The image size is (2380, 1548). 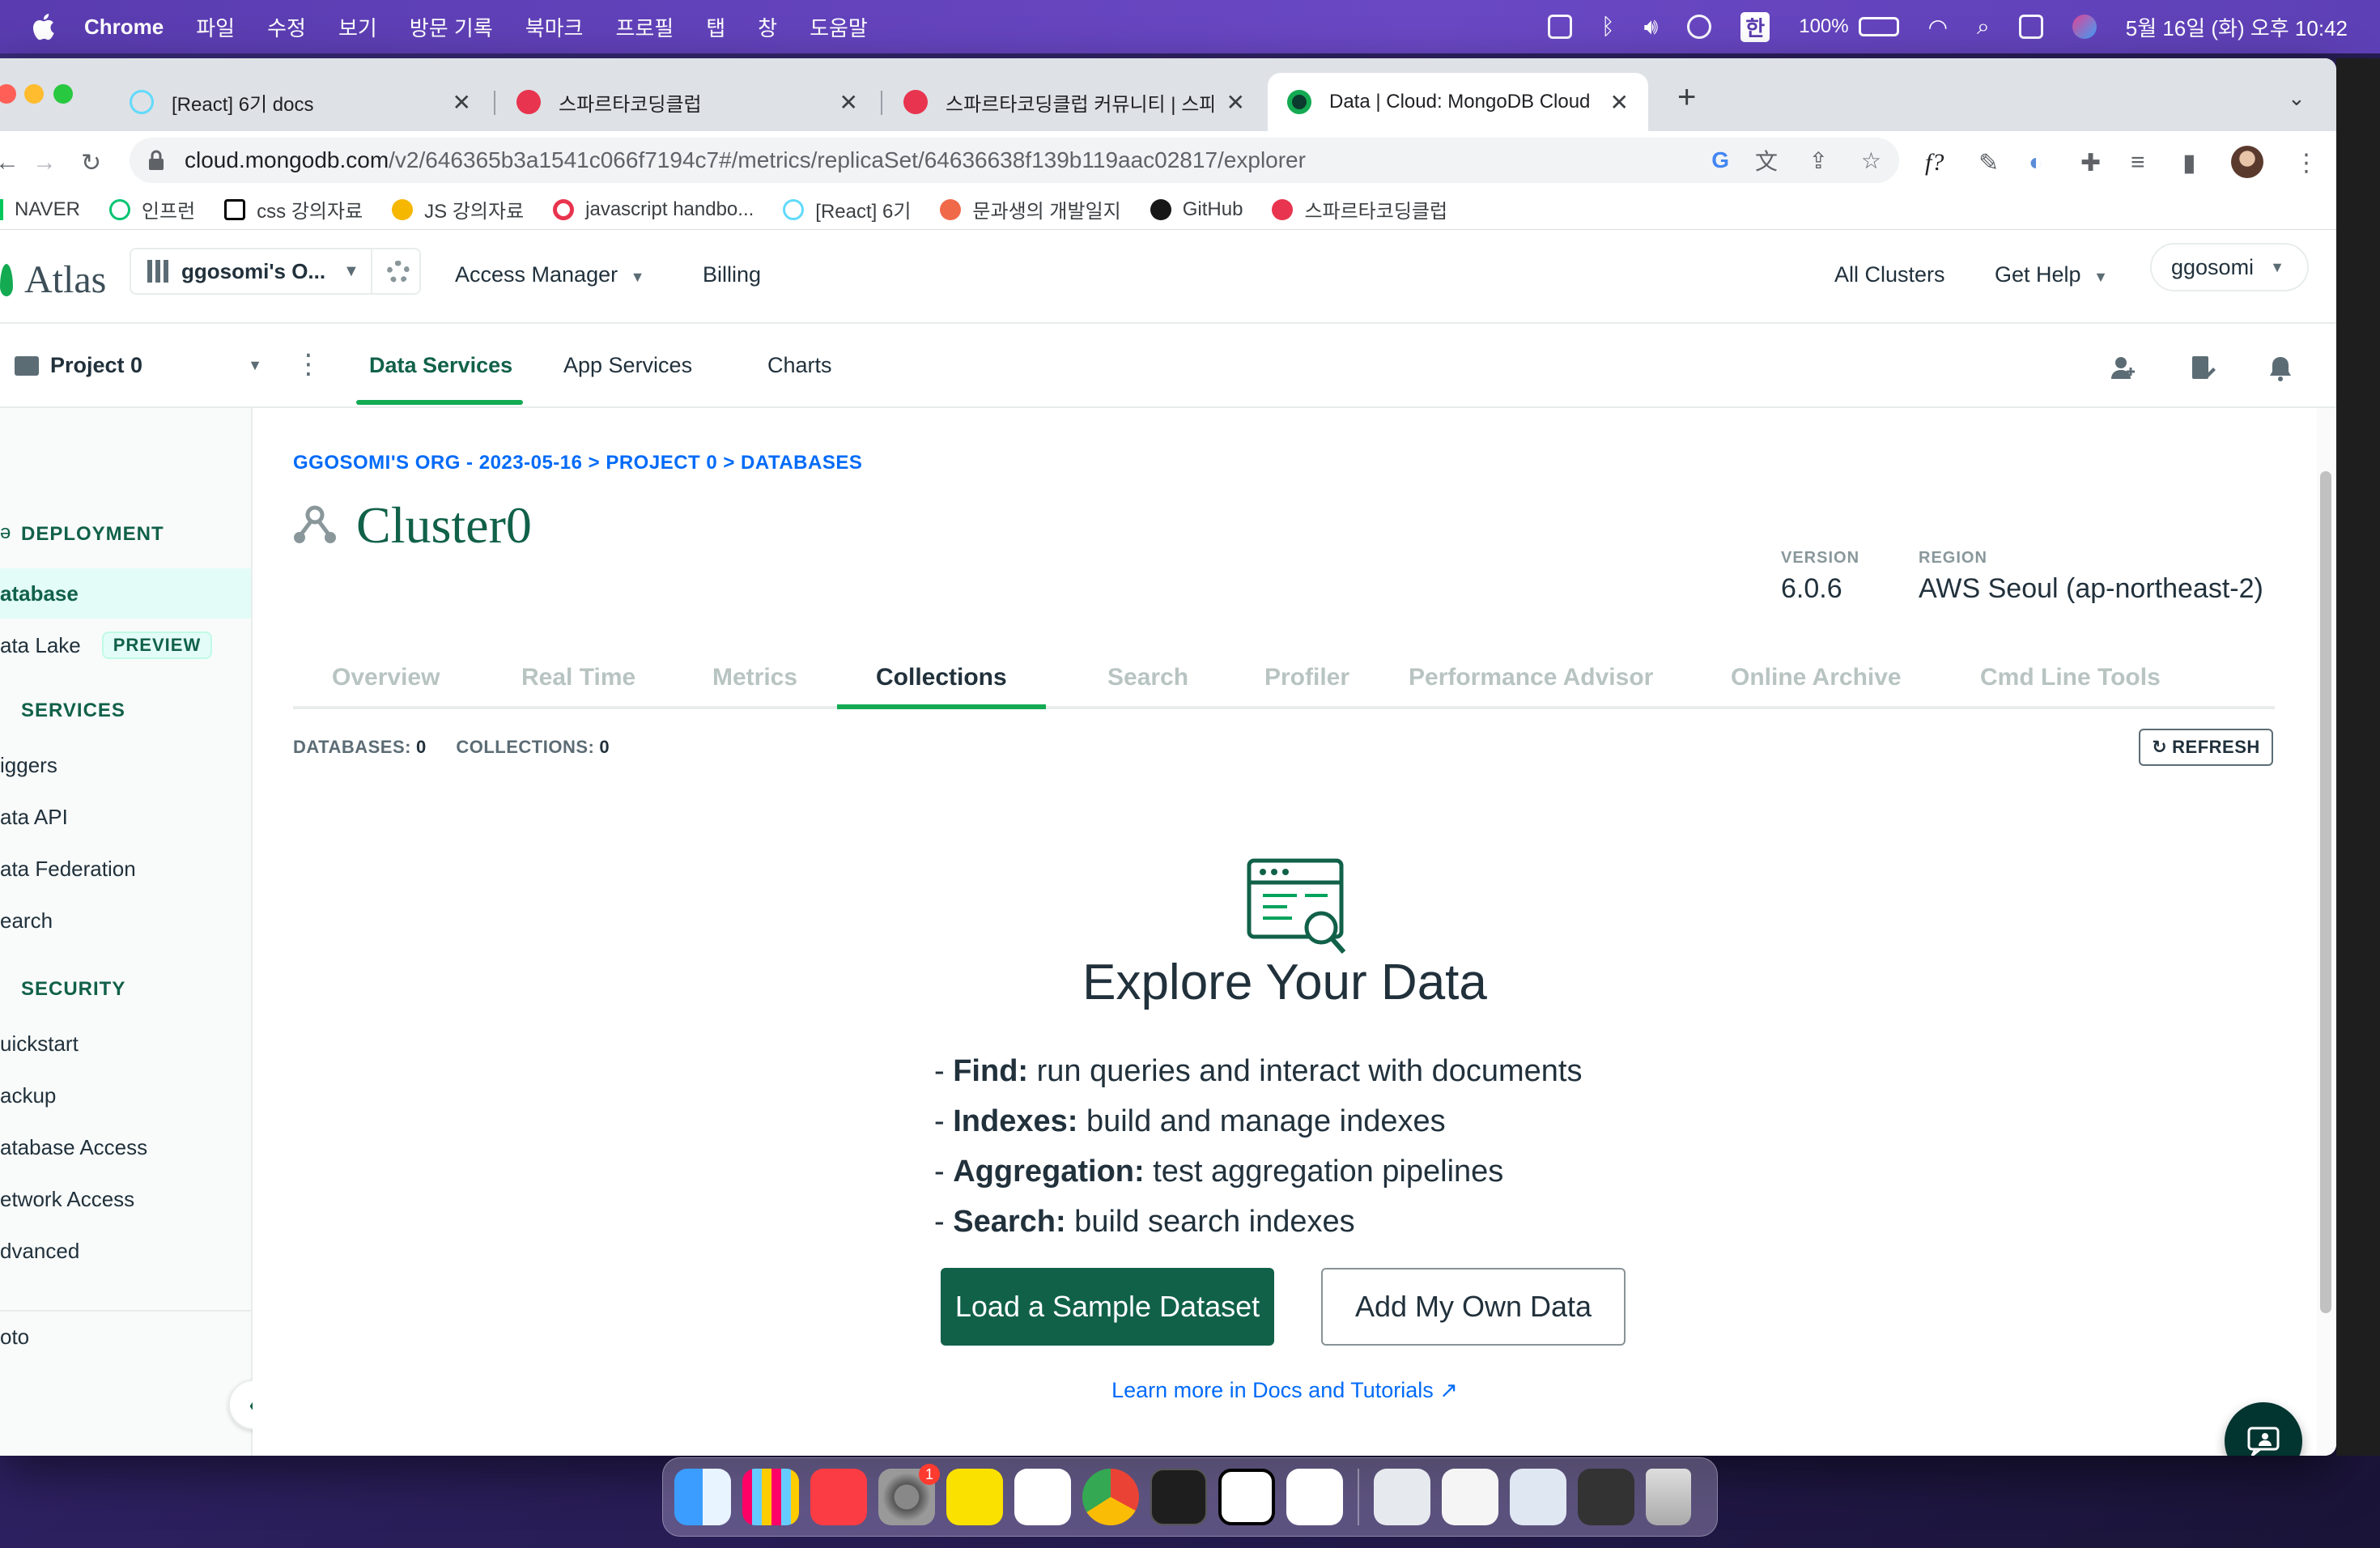 What do you see at coordinates (2280, 369) in the screenshot?
I see `notification-bell-icon` at bounding box center [2280, 369].